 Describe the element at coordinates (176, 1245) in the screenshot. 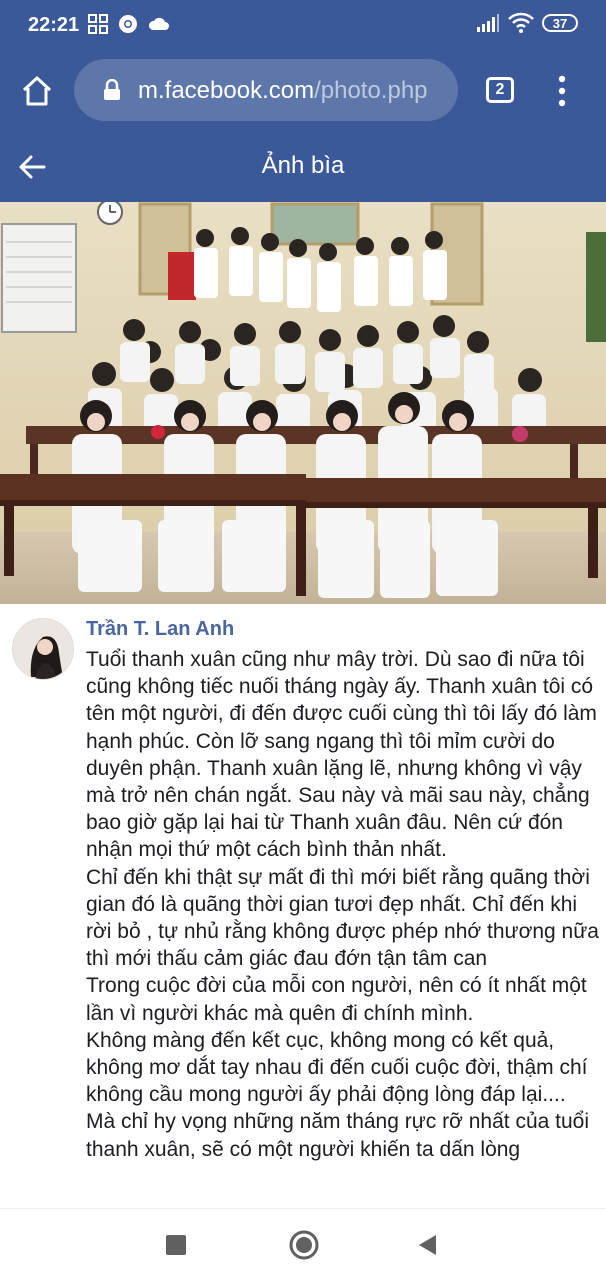

I see `recent-apps-icon` at that location.